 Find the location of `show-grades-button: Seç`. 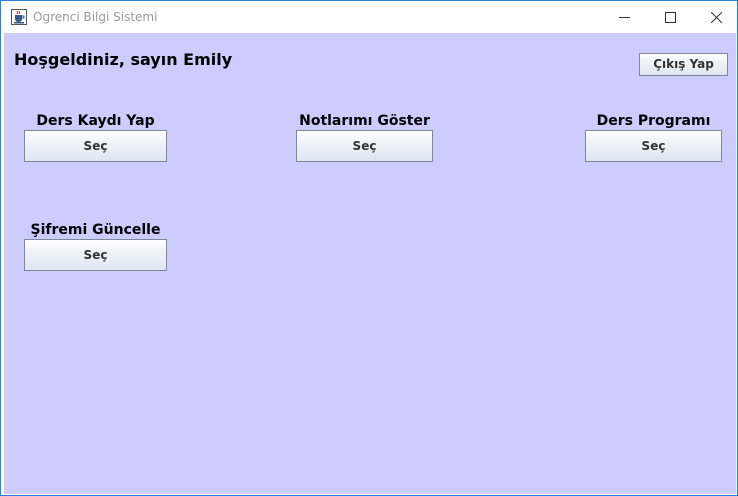

show-grades-button: Seç is located at coordinates (364, 146).